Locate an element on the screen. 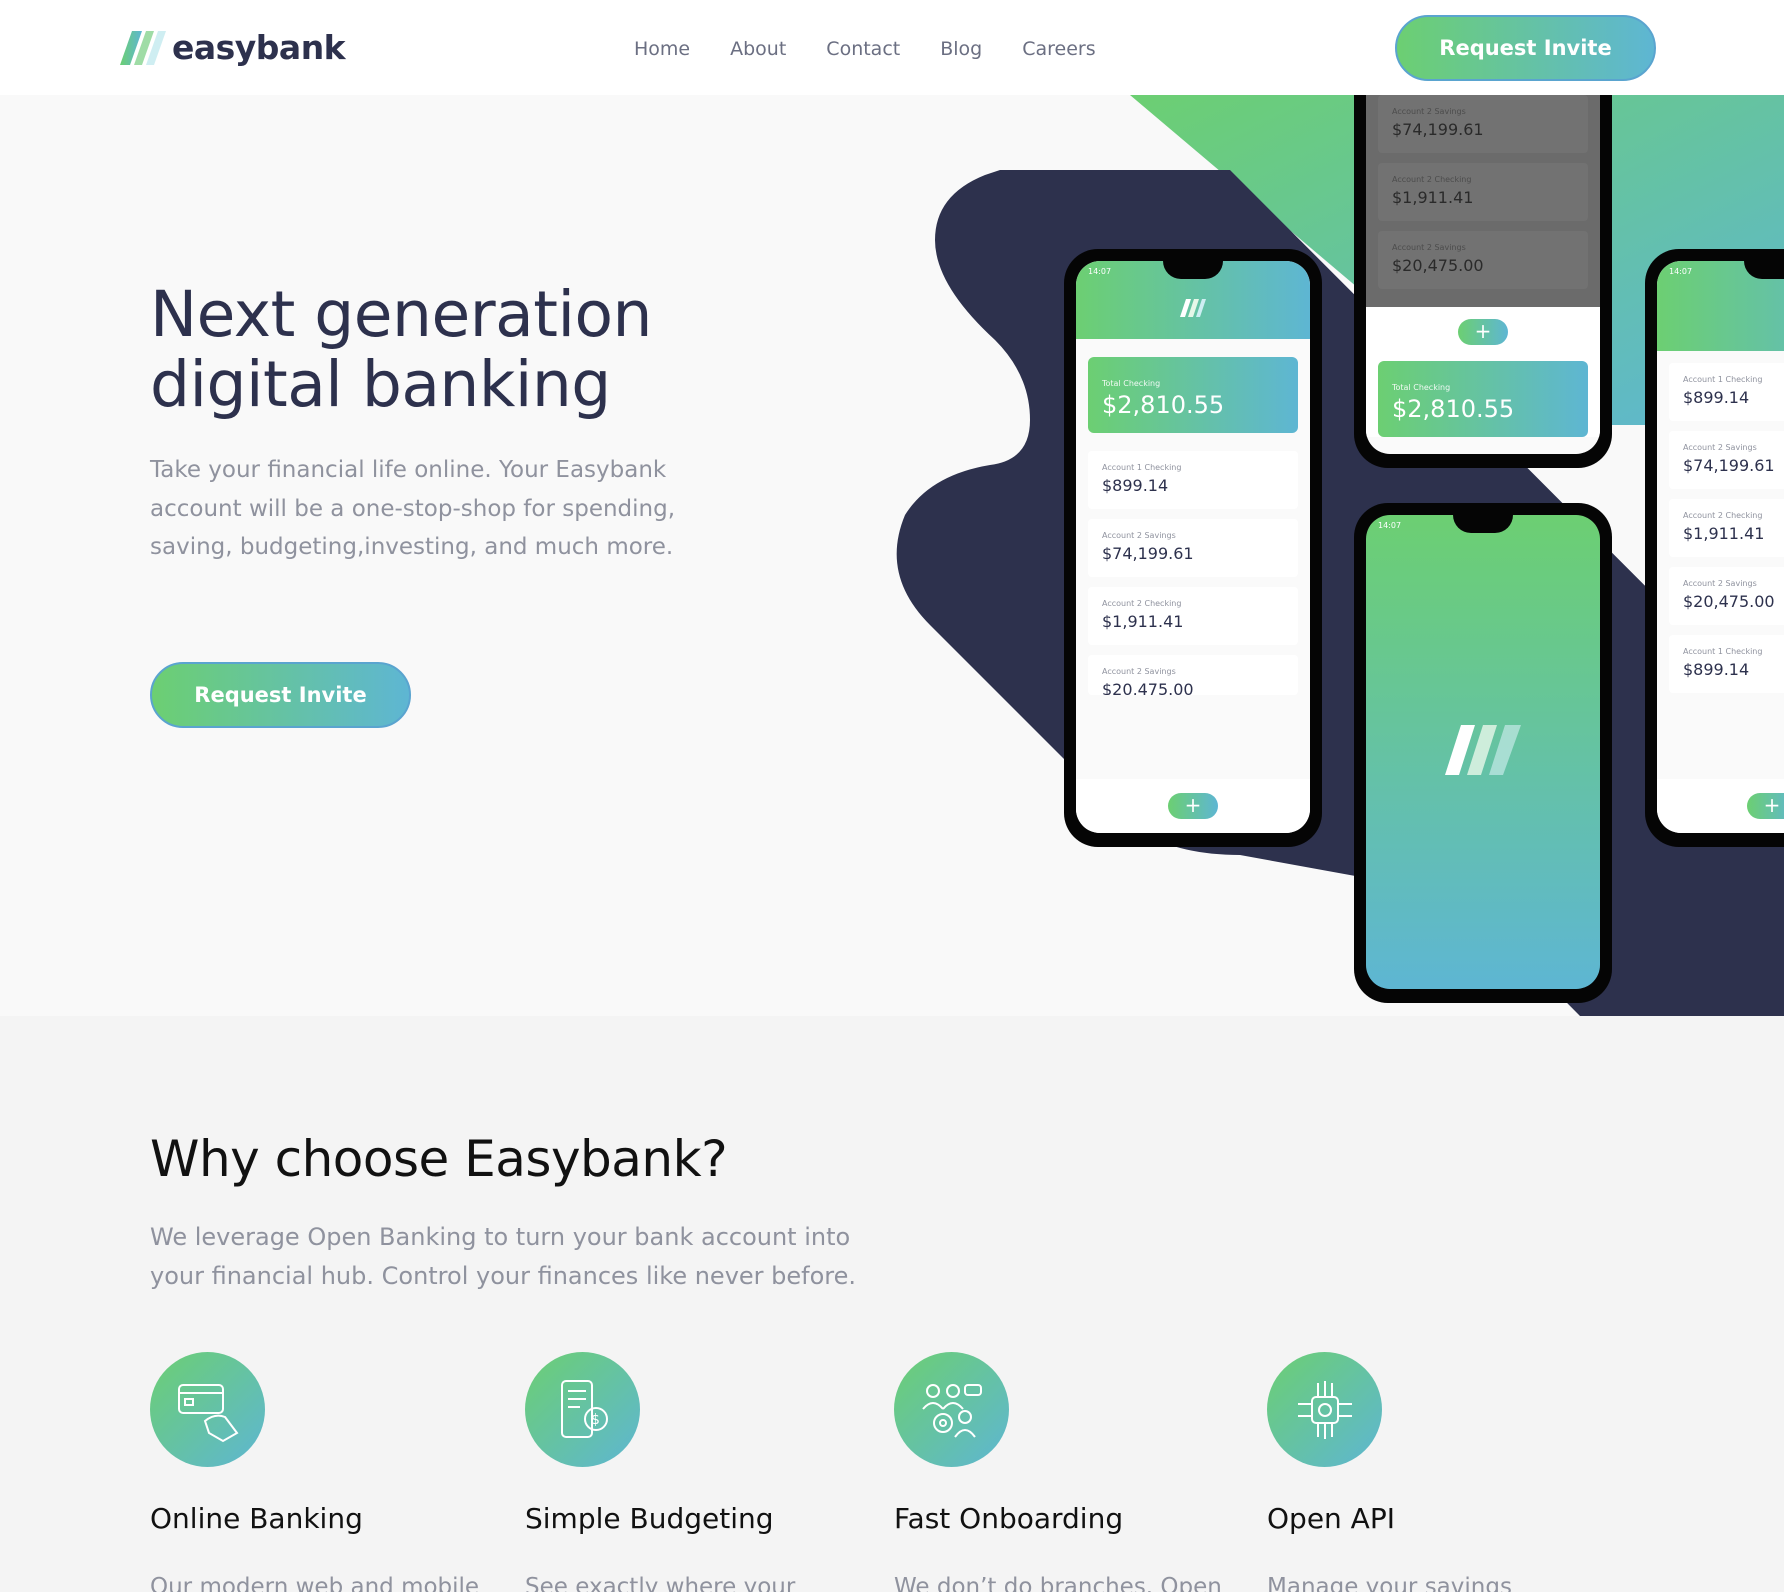 The height and width of the screenshot is (1592, 1784). brand-name: easybank is located at coordinates (259, 47).